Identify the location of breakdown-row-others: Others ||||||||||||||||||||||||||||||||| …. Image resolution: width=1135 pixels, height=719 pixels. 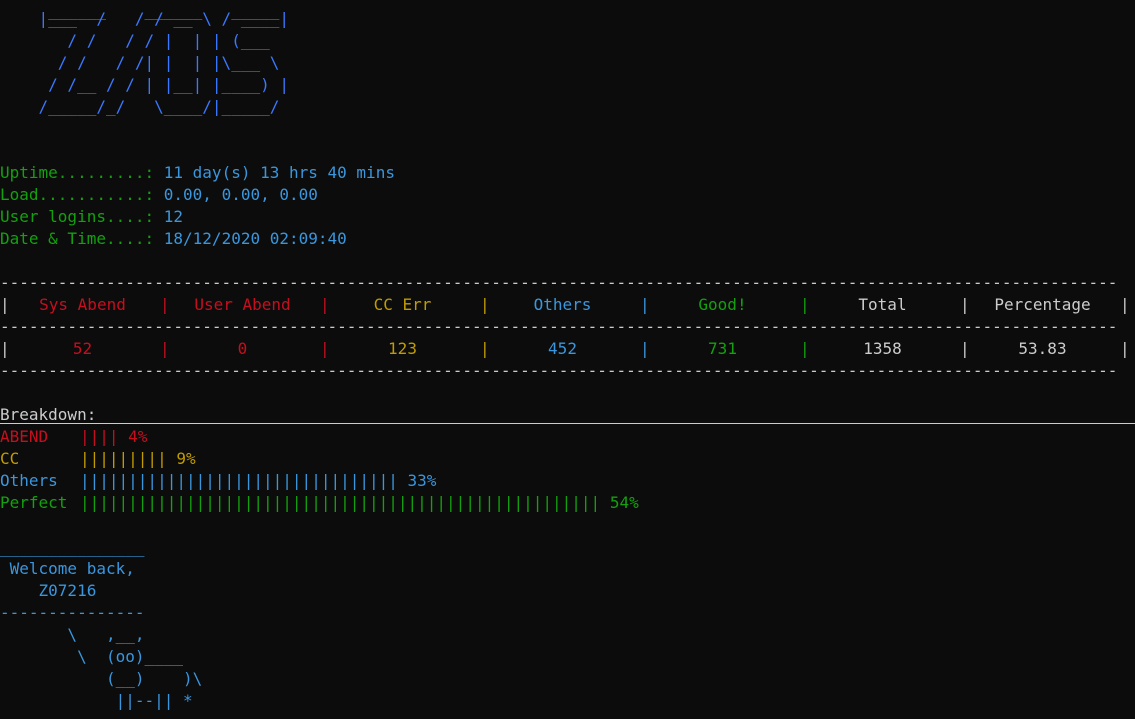
(218, 481).